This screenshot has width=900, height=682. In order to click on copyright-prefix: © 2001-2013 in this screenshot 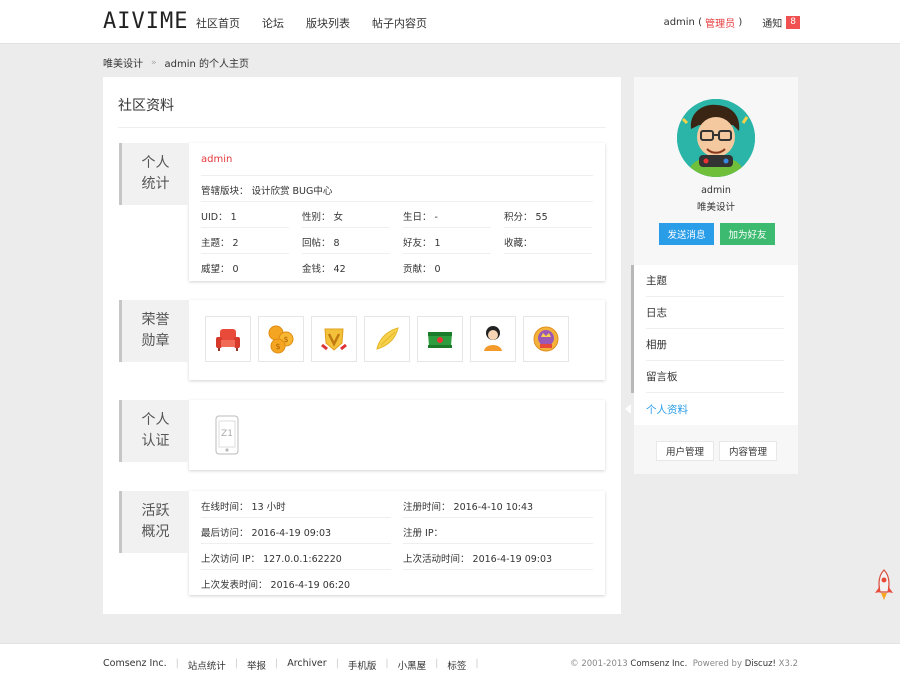, I will do `click(600, 664)`.